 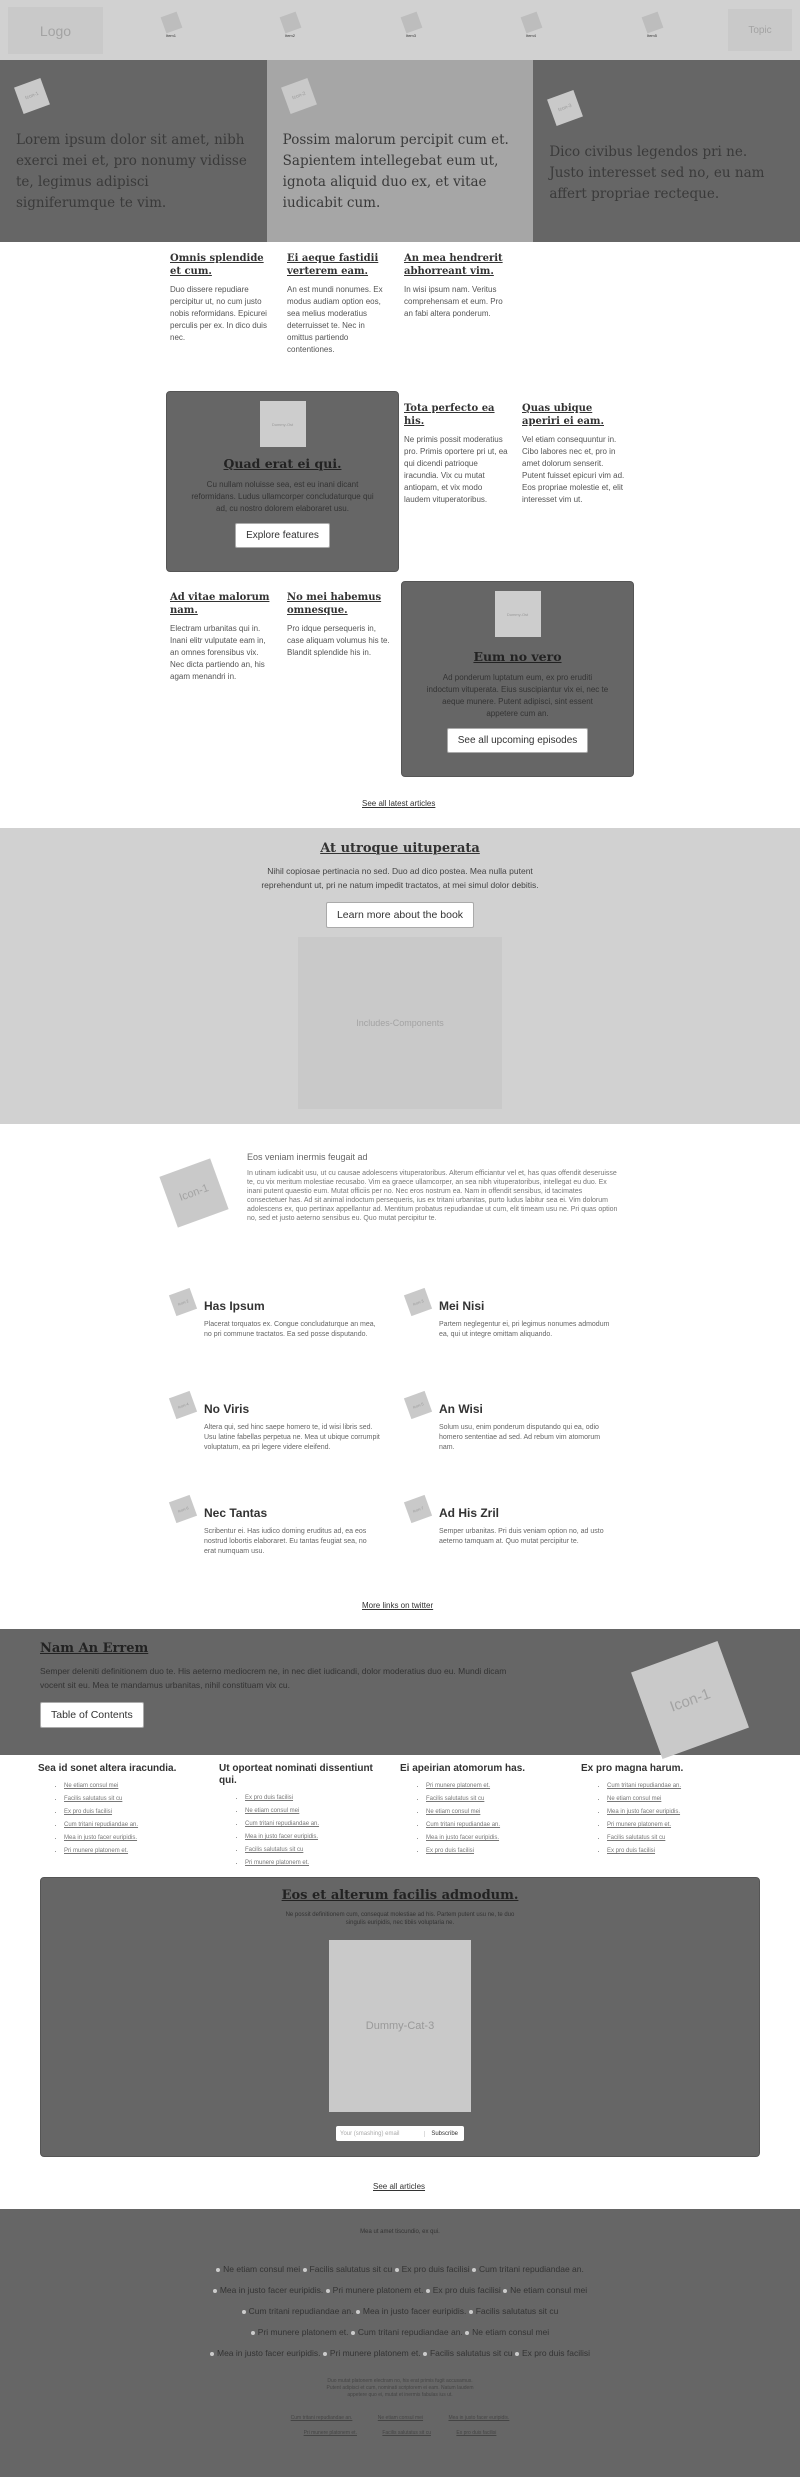 What do you see at coordinates (400, 2232) in the screenshot?
I see `footer-heading: Mea ut amet tiscundio, ex qui.` at bounding box center [400, 2232].